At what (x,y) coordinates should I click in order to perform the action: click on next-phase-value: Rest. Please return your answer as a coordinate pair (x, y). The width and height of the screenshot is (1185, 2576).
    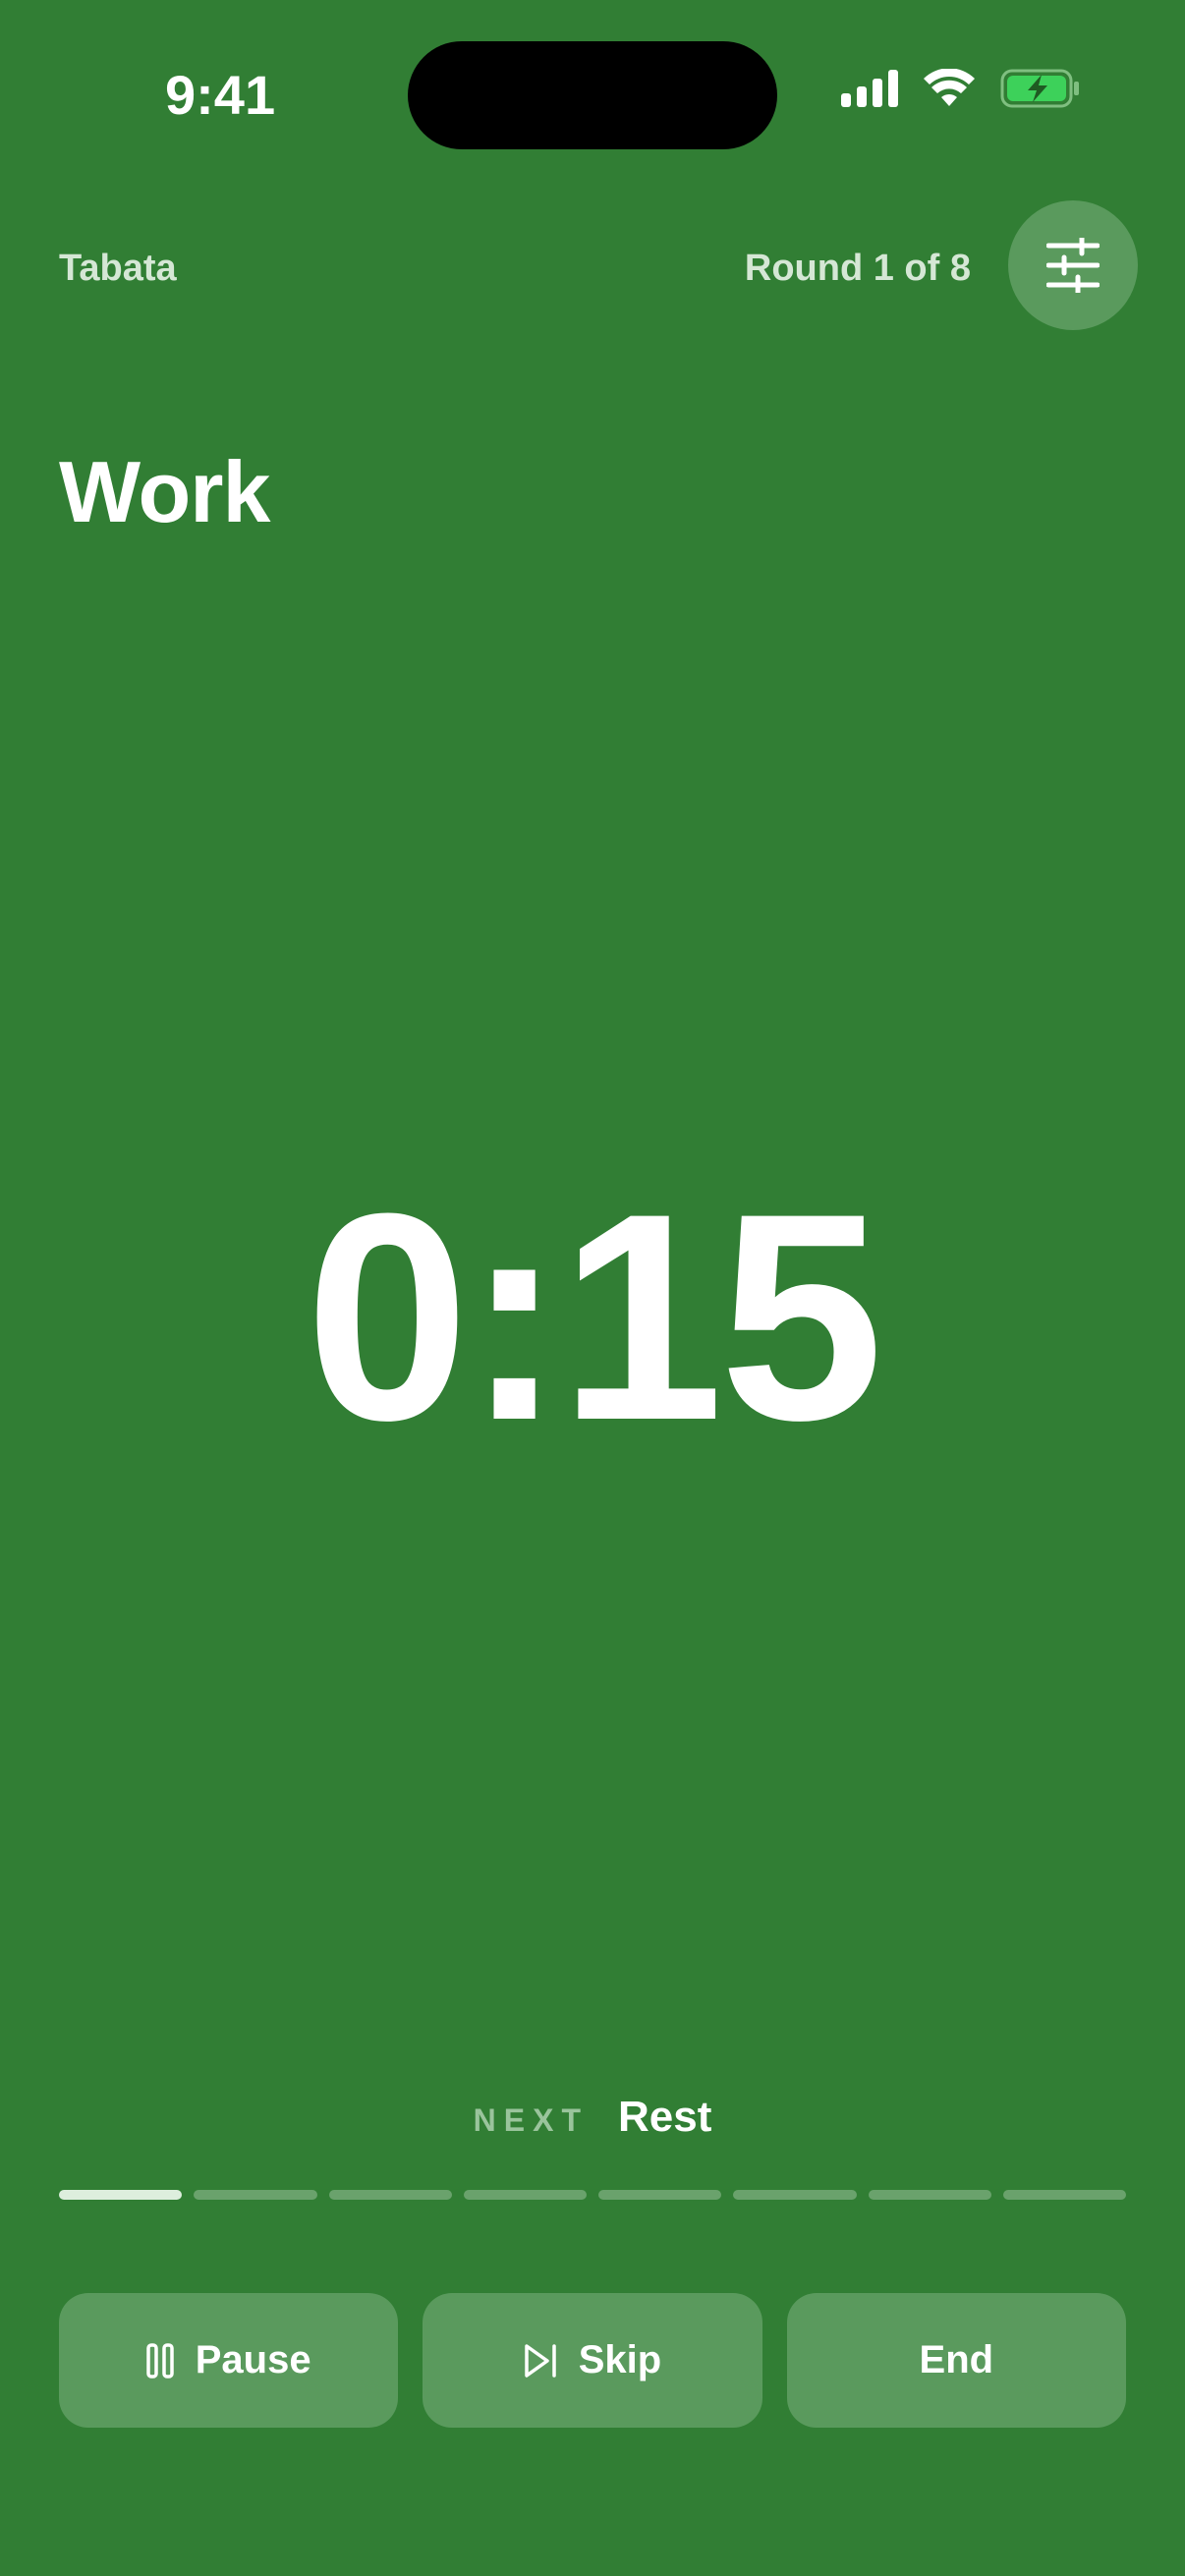
    Looking at the image, I should click on (664, 2117).